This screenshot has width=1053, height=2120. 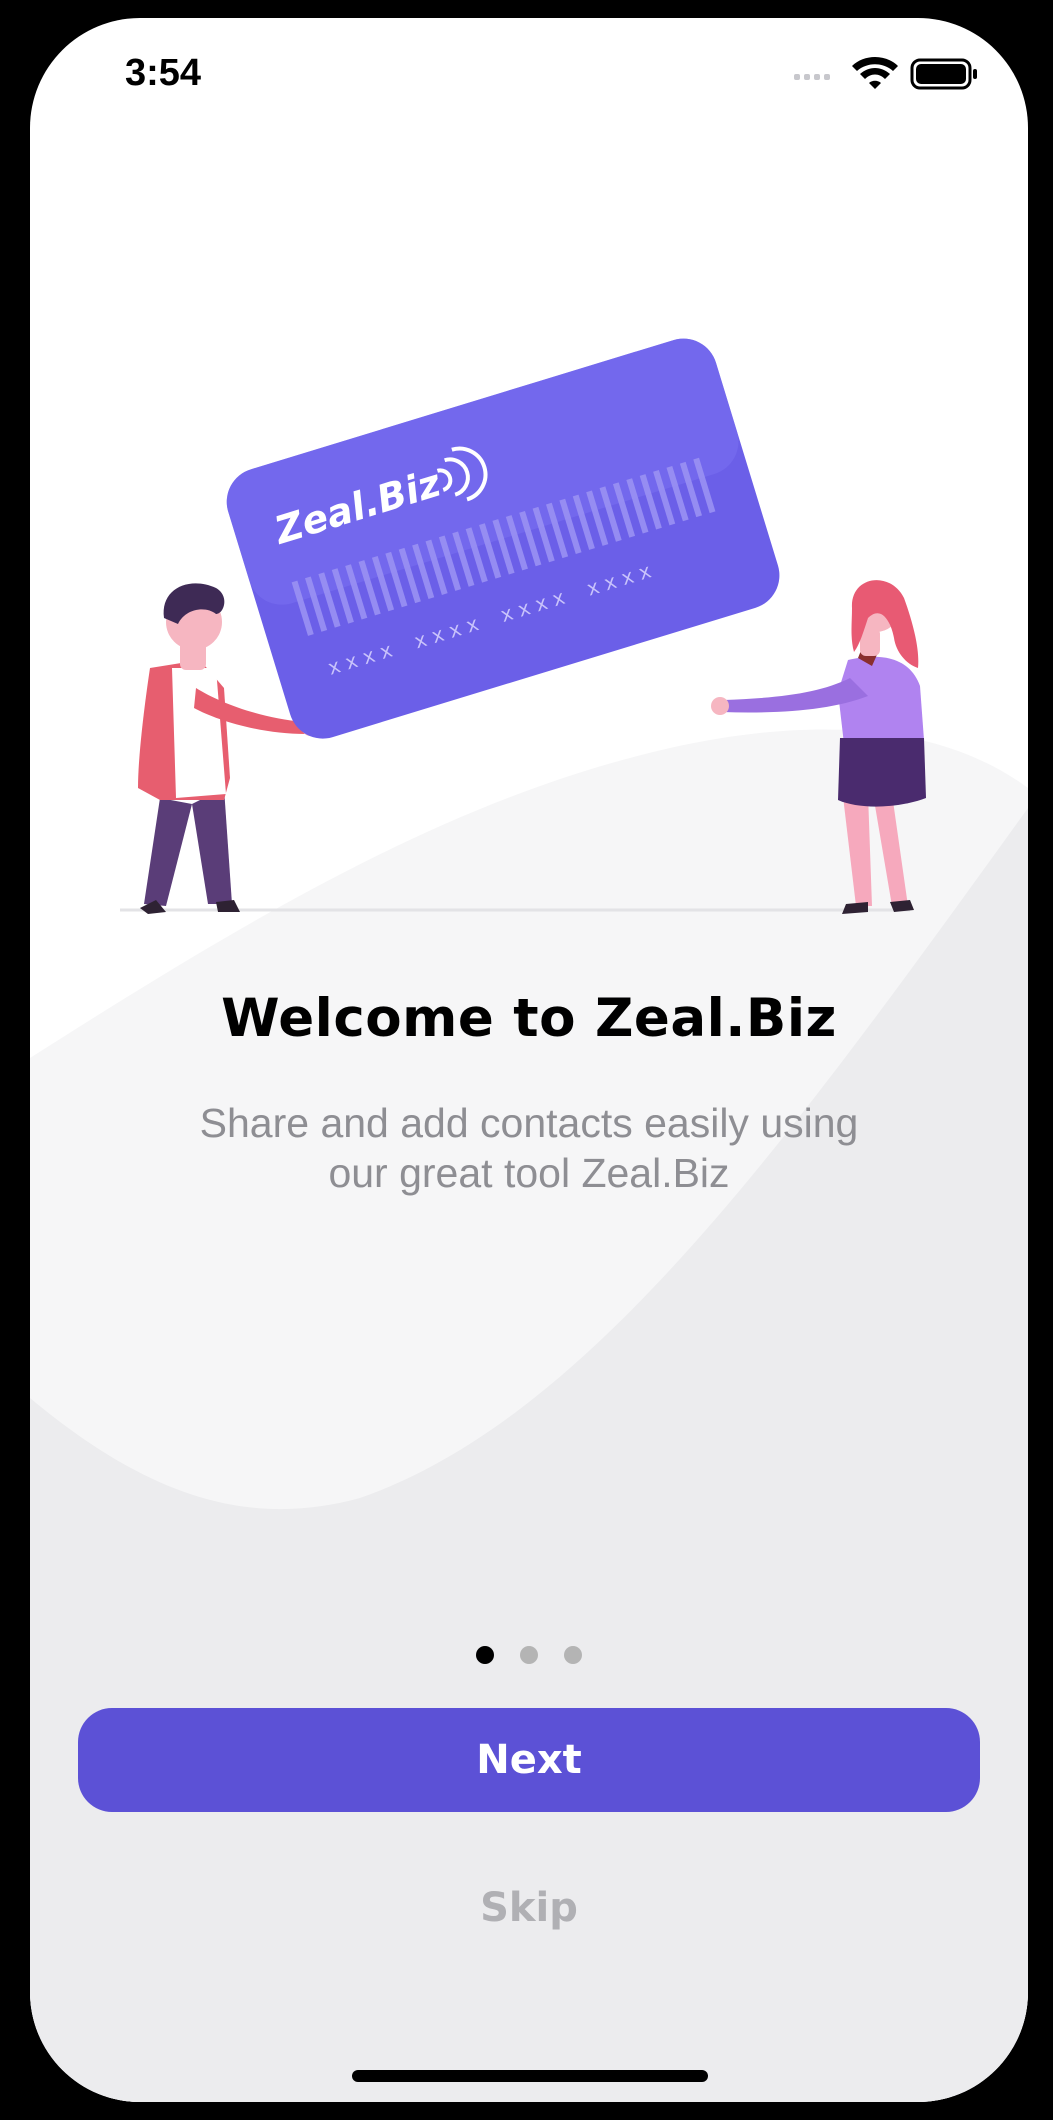 I want to click on status-icons, so click(x=885, y=73).